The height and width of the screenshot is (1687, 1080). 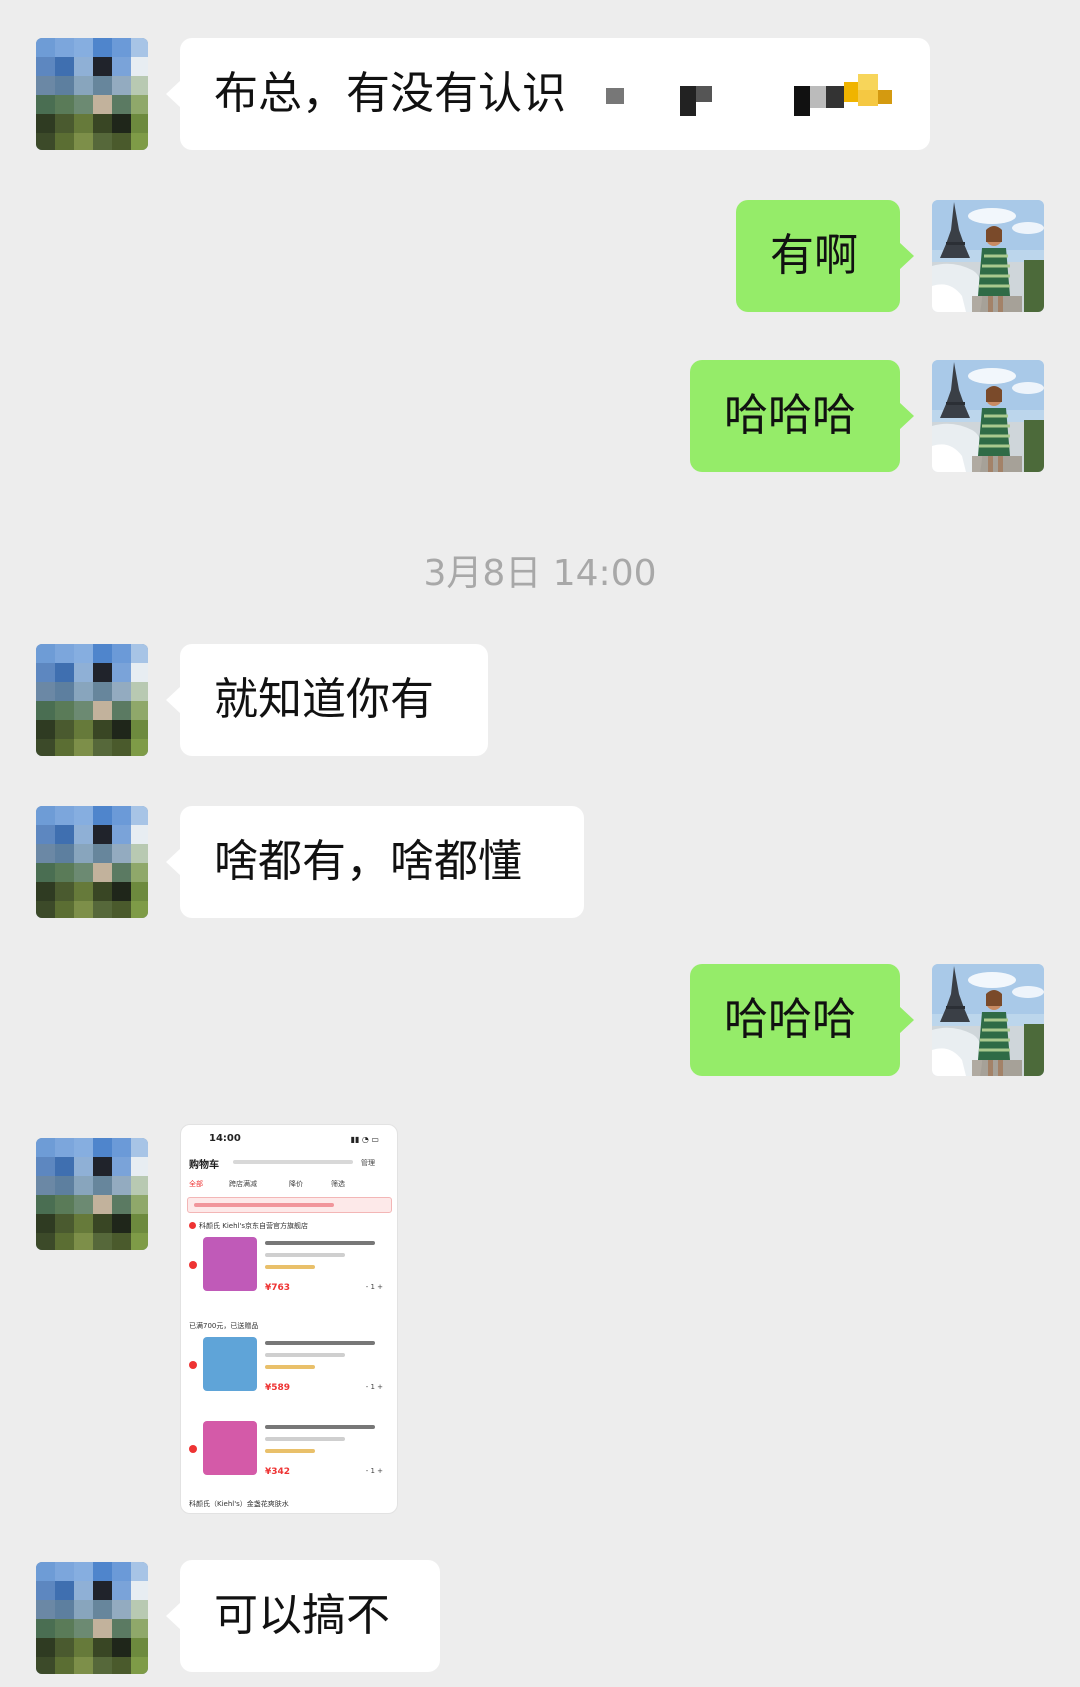 What do you see at coordinates (364, 1139) in the screenshot?
I see `signal-wifi-battery-icon: ▮▮ ◔ ▭` at bounding box center [364, 1139].